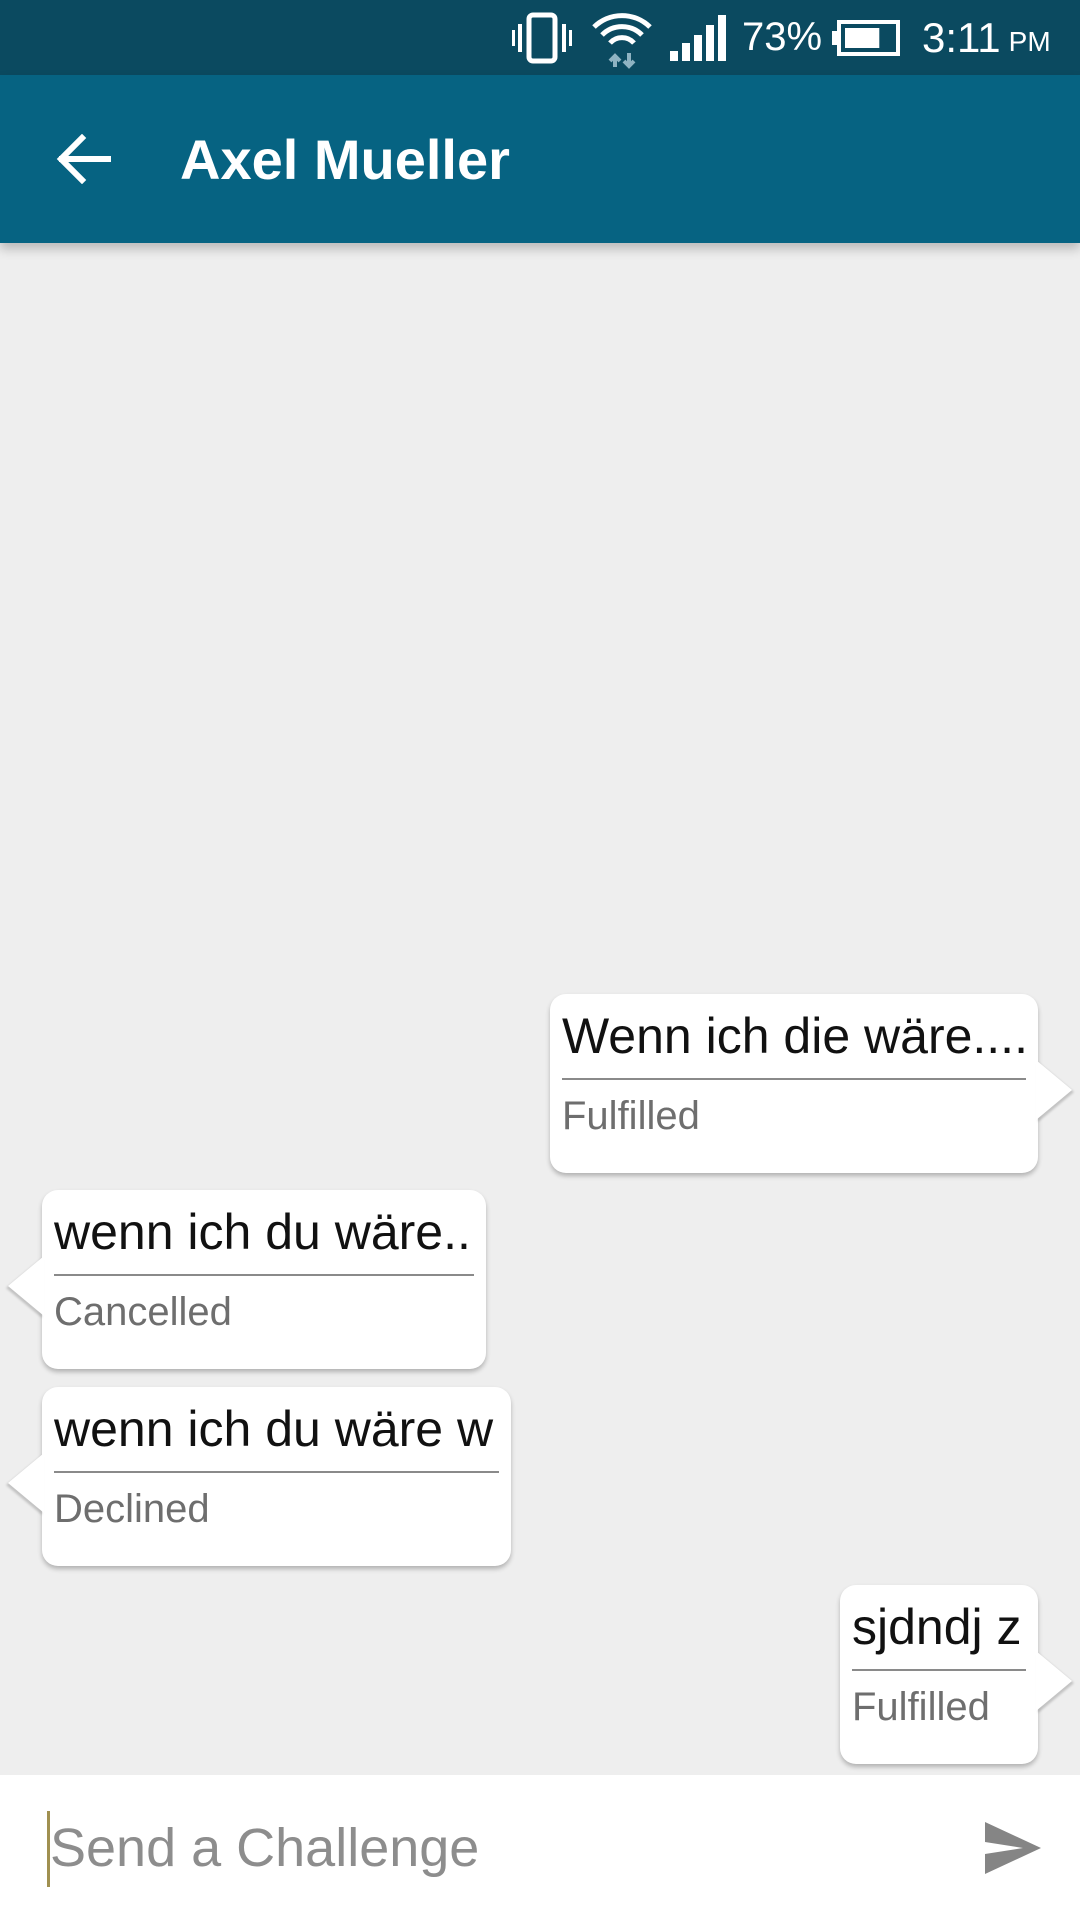  What do you see at coordinates (345, 159) in the screenshot?
I see `page-title: Axel Mueller` at bounding box center [345, 159].